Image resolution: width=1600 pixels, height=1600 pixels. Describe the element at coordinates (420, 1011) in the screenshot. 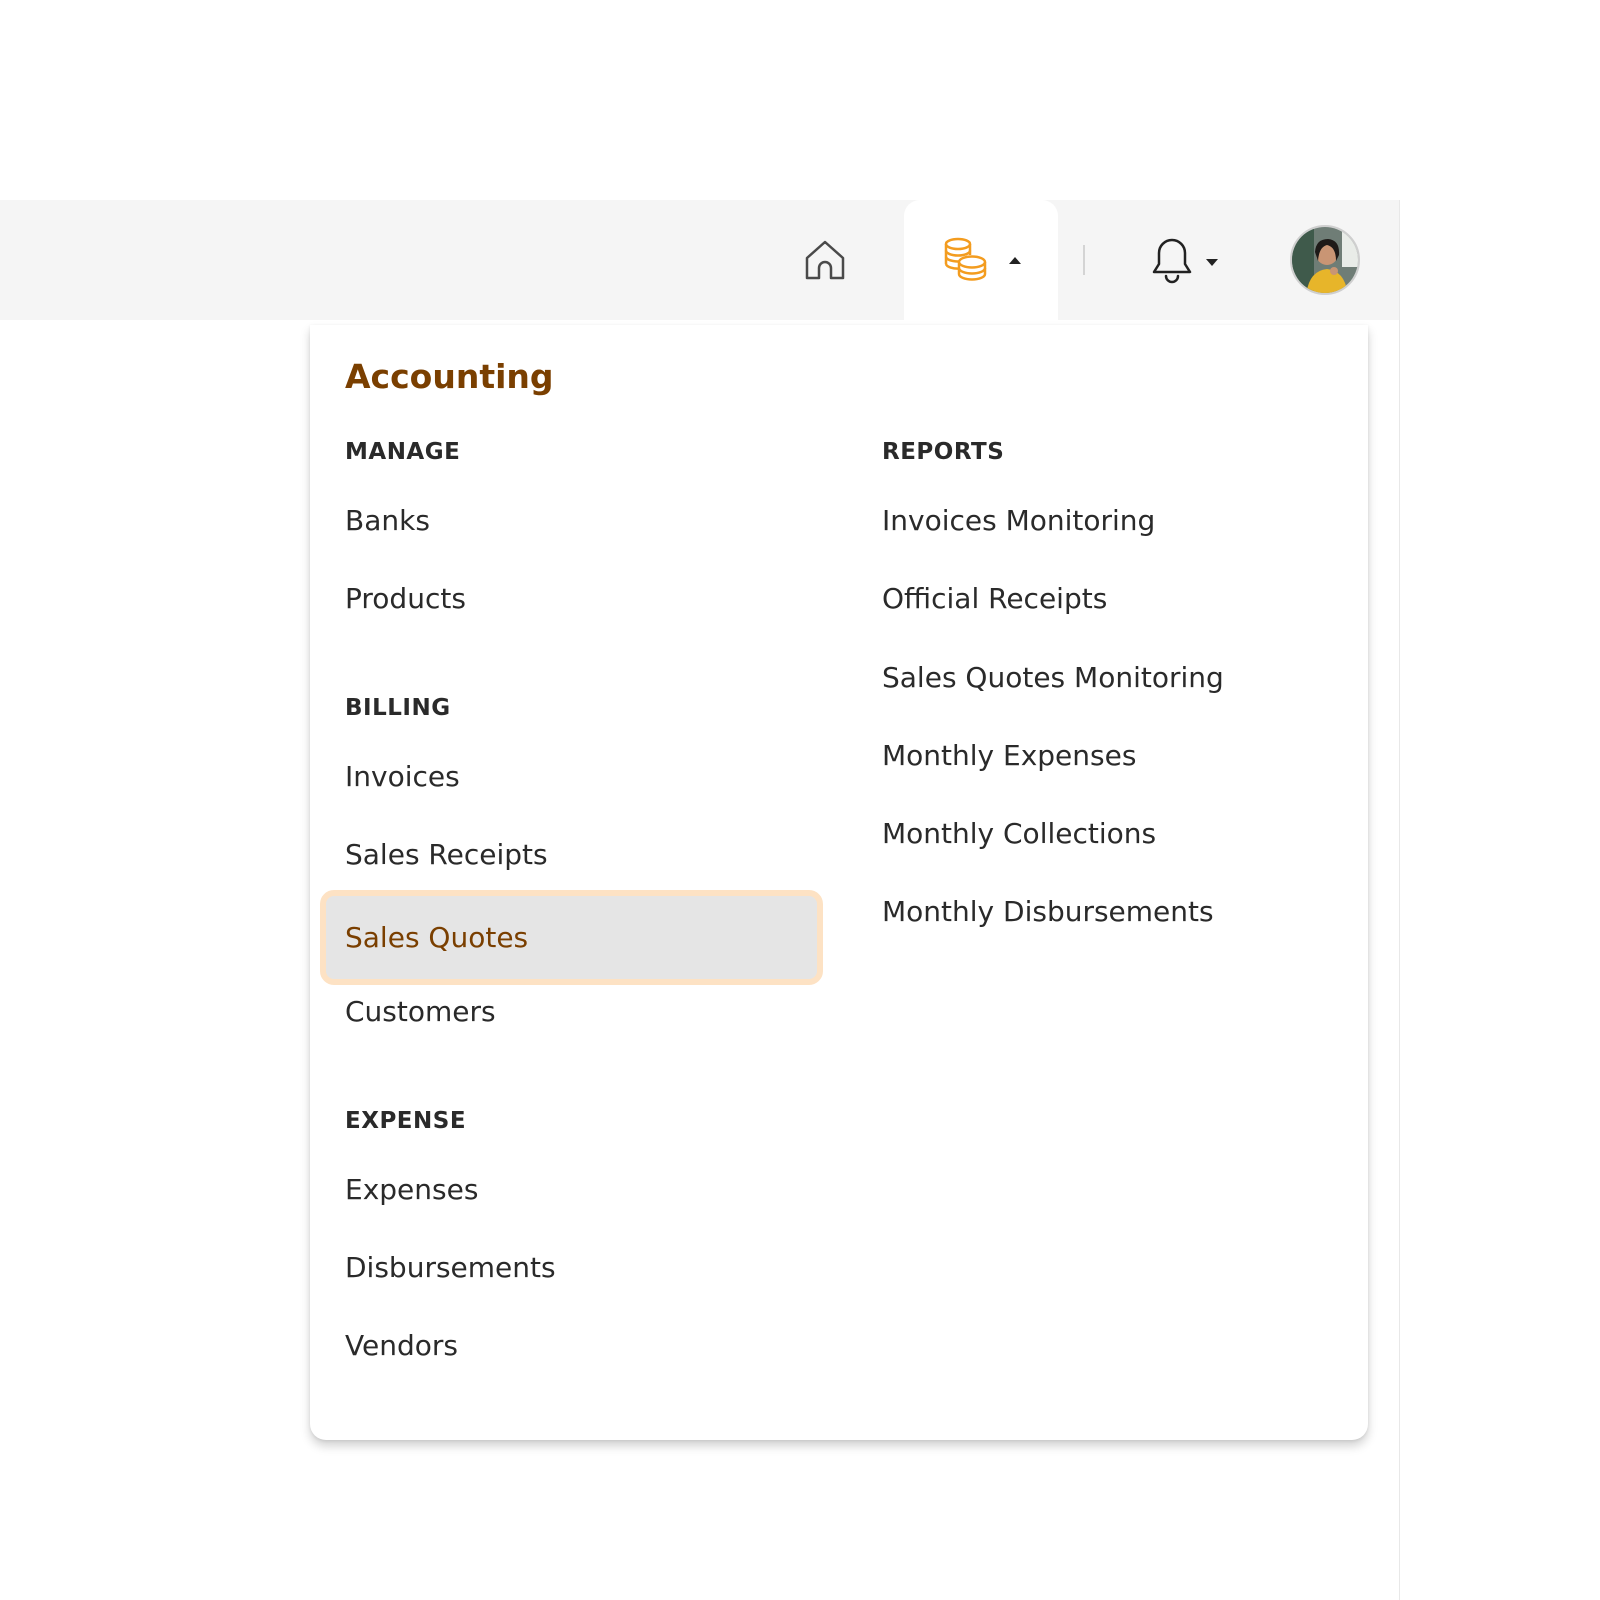

I see `menu-item-customers: Customers` at that location.